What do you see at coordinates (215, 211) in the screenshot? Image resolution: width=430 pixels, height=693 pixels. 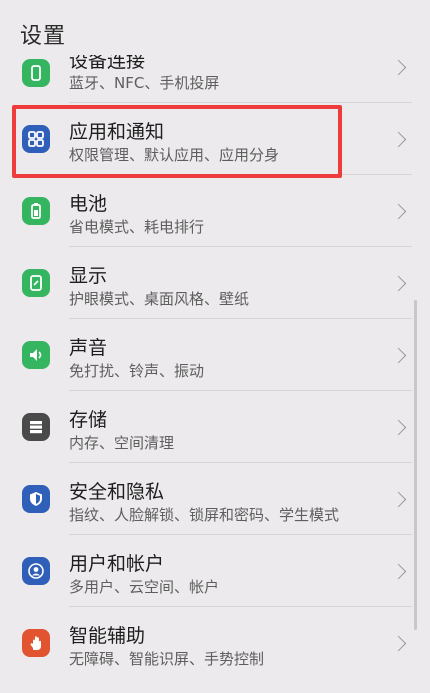 I see `settings-item-battery: 电池 省电模式、耗电排行` at bounding box center [215, 211].